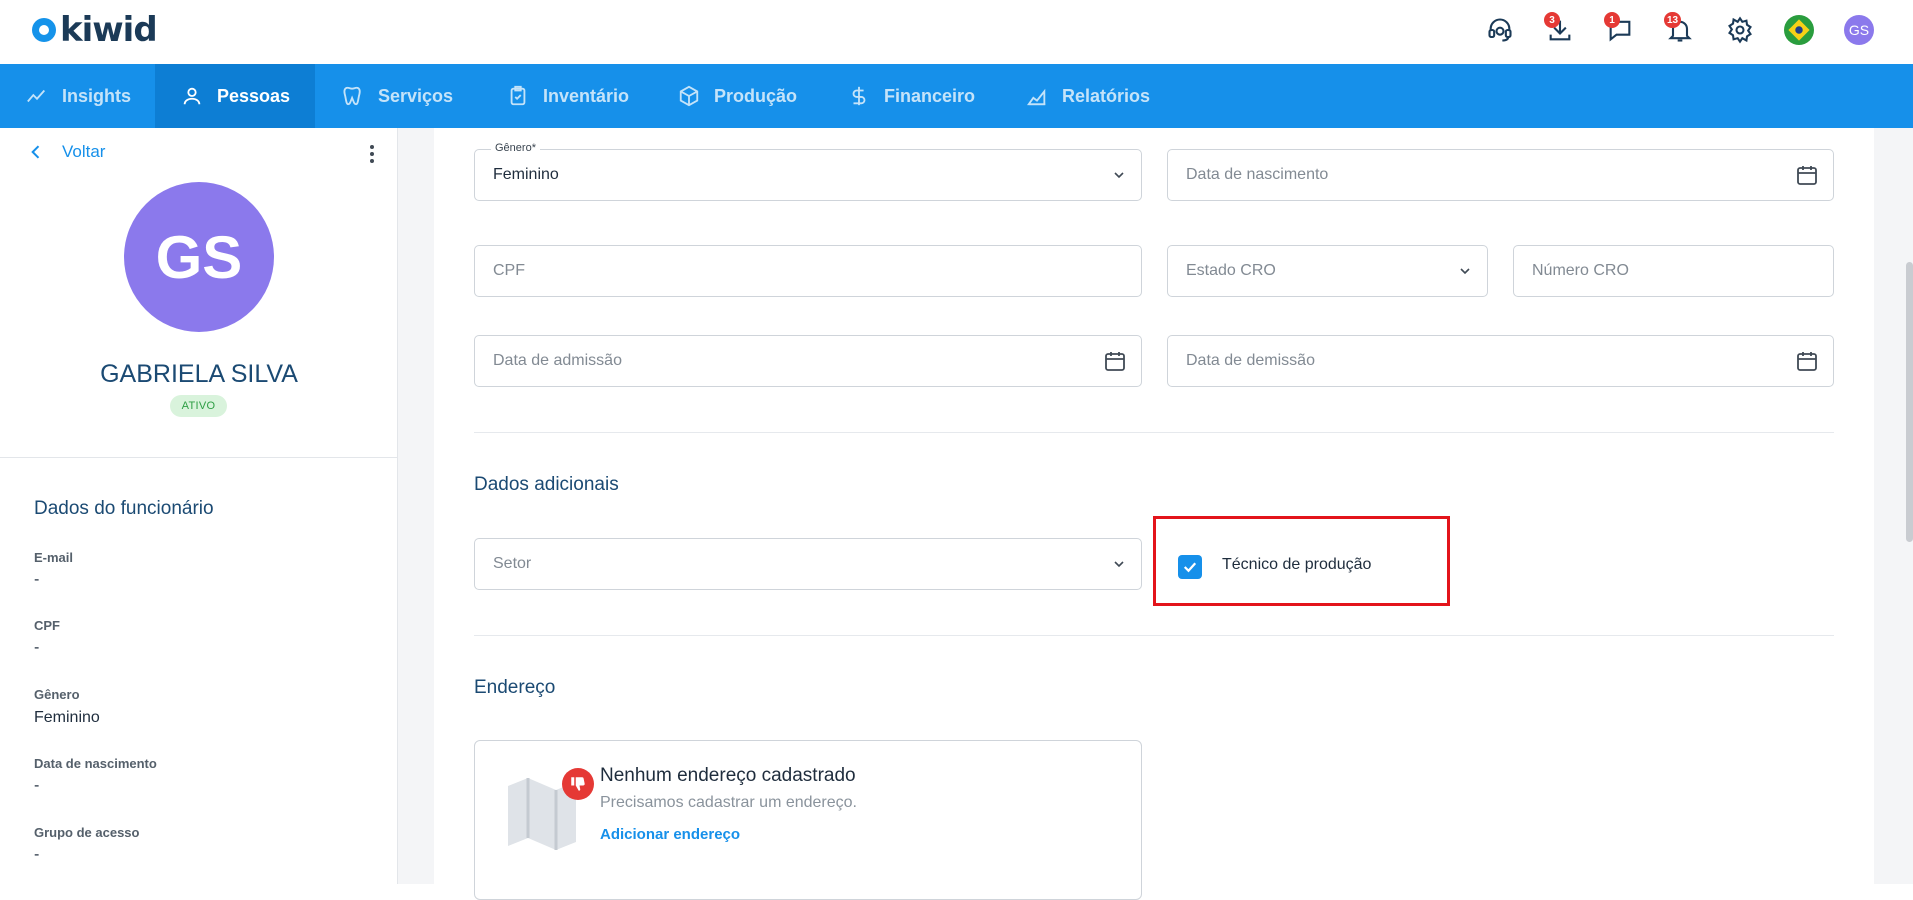  I want to click on status-badge: ATIVO, so click(198, 406).